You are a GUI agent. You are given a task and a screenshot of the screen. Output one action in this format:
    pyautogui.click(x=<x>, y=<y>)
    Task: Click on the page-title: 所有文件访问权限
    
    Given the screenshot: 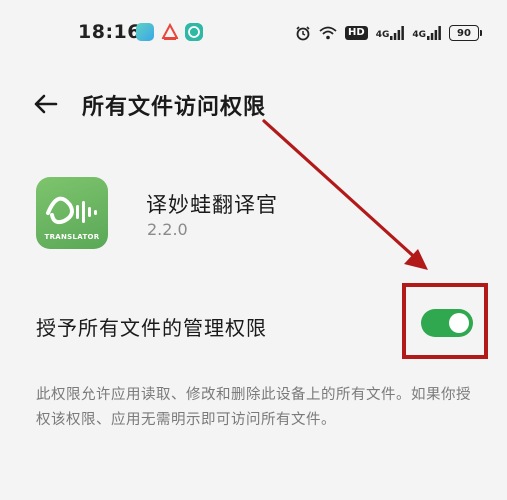 What is the action you would take?
    pyautogui.click(x=174, y=107)
    